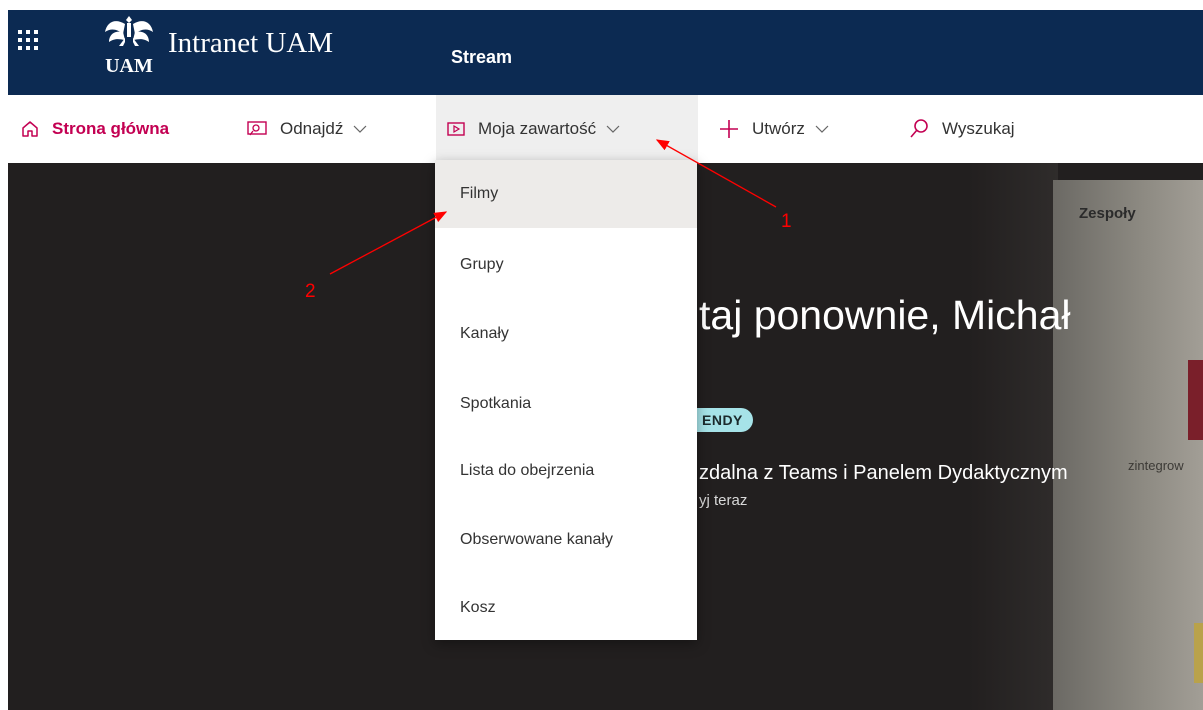 The image size is (1203, 710). What do you see at coordinates (257, 128) in the screenshot?
I see `discover-icon` at bounding box center [257, 128].